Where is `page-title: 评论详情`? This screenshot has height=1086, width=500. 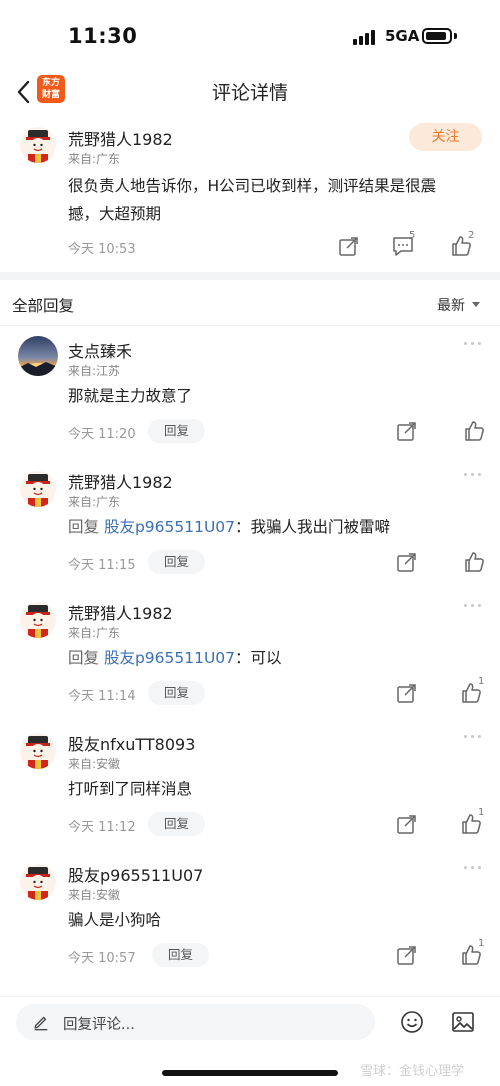 page-title: 评论详情 is located at coordinates (249, 93).